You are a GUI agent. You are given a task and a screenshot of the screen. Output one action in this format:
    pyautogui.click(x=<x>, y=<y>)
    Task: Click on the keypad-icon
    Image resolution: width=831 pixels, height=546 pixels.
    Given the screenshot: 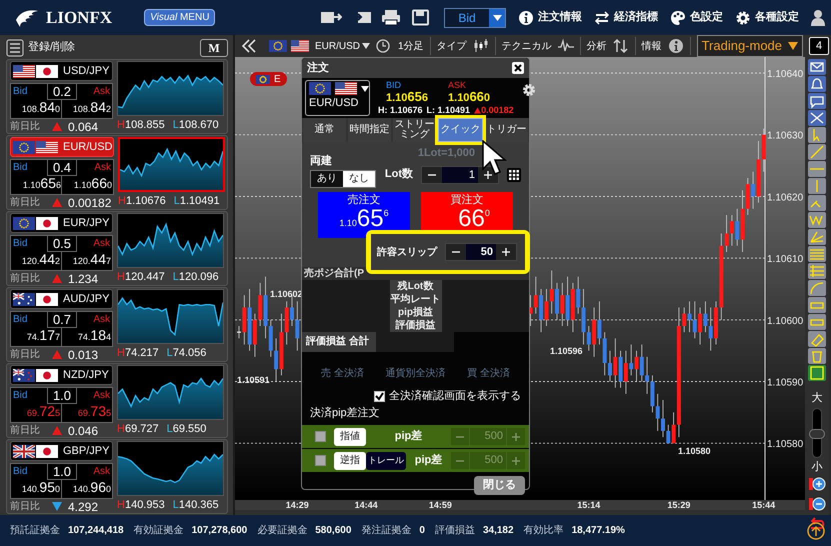 What is the action you would take?
    pyautogui.click(x=514, y=175)
    